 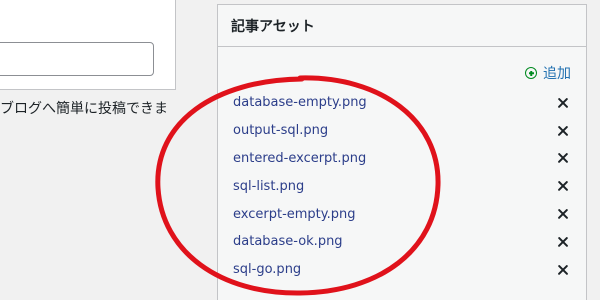 I want to click on list-item: entered-excerpt.png, so click(x=402, y=159).